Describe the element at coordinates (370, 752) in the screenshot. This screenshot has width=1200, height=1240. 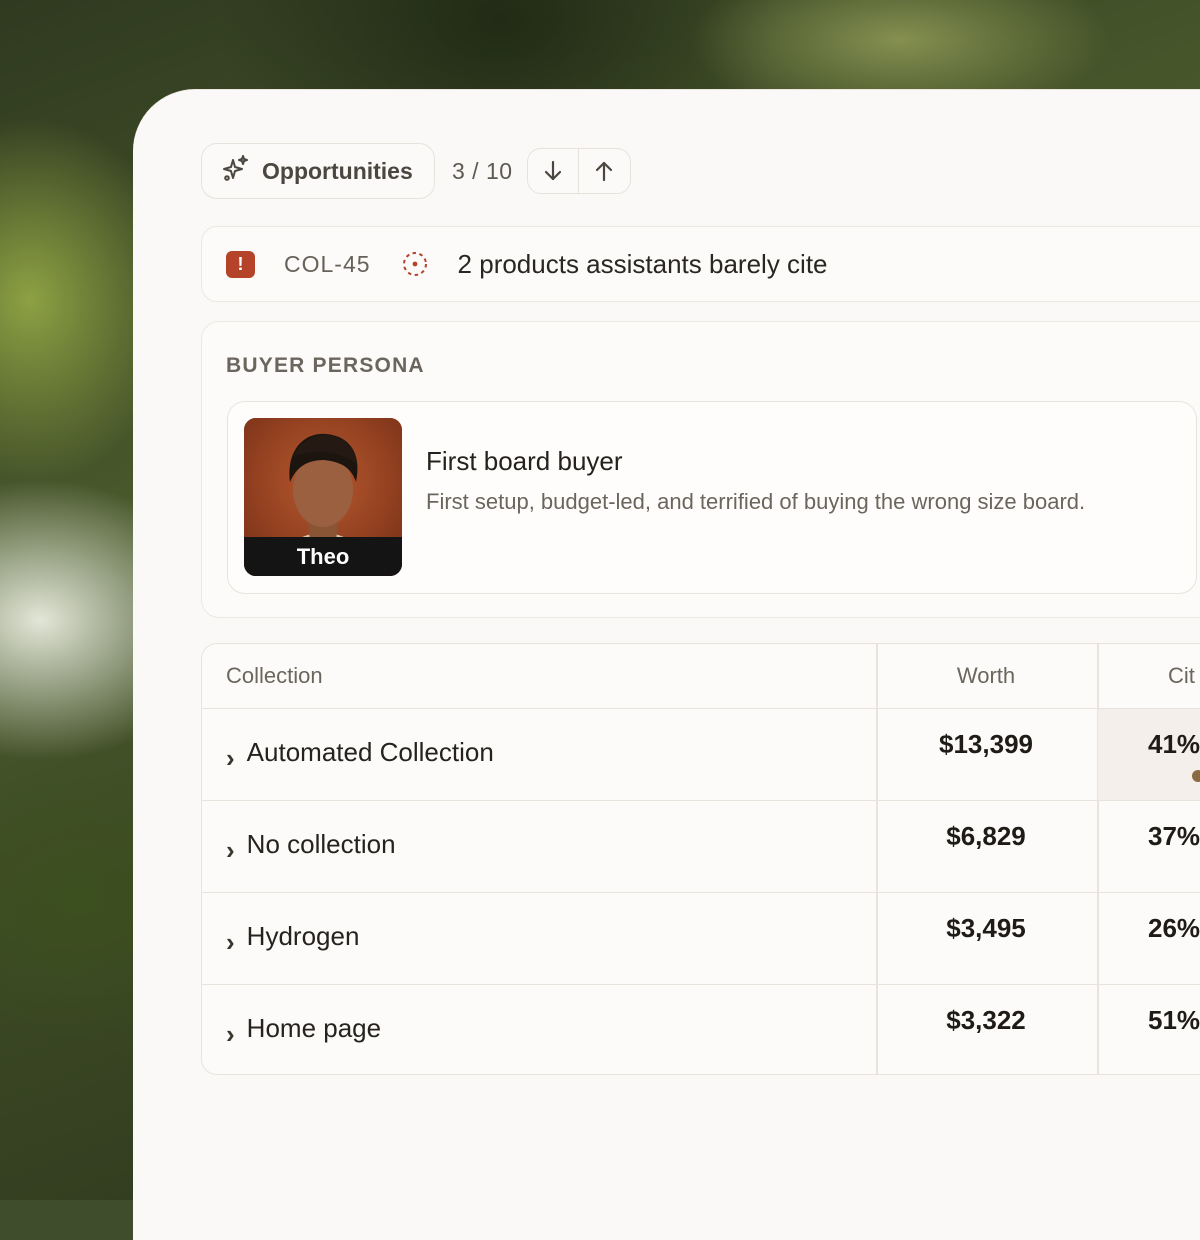
I see `collection-name: Automated Collection` at that location.